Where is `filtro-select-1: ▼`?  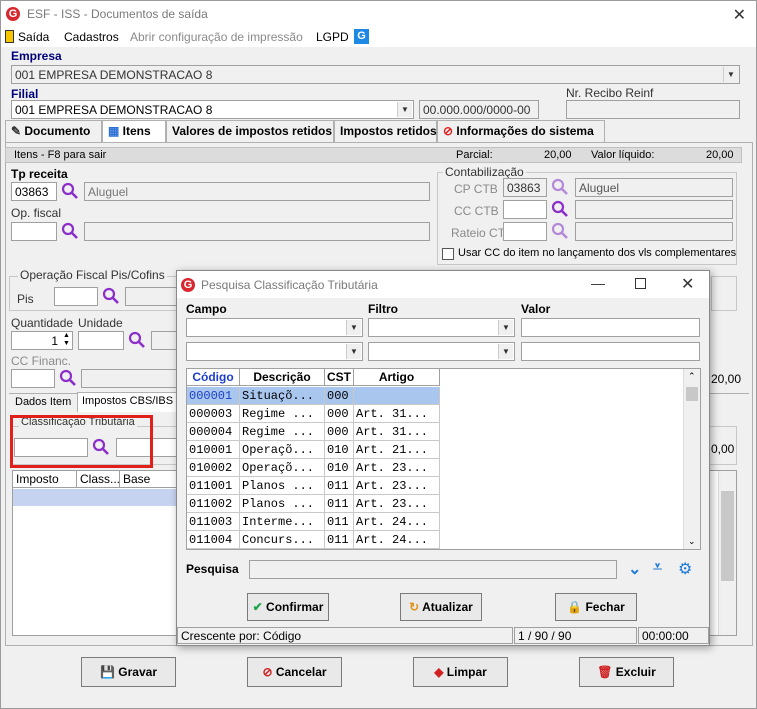
filtro-select-1: ▼ is located at coordinates (441, 327).